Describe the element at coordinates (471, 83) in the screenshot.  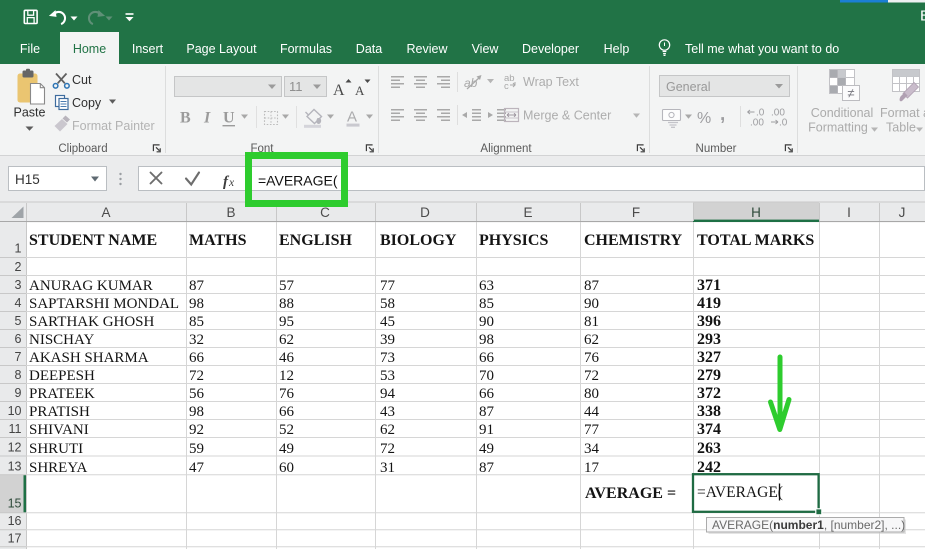
I see `svg-text: ab` at that location.